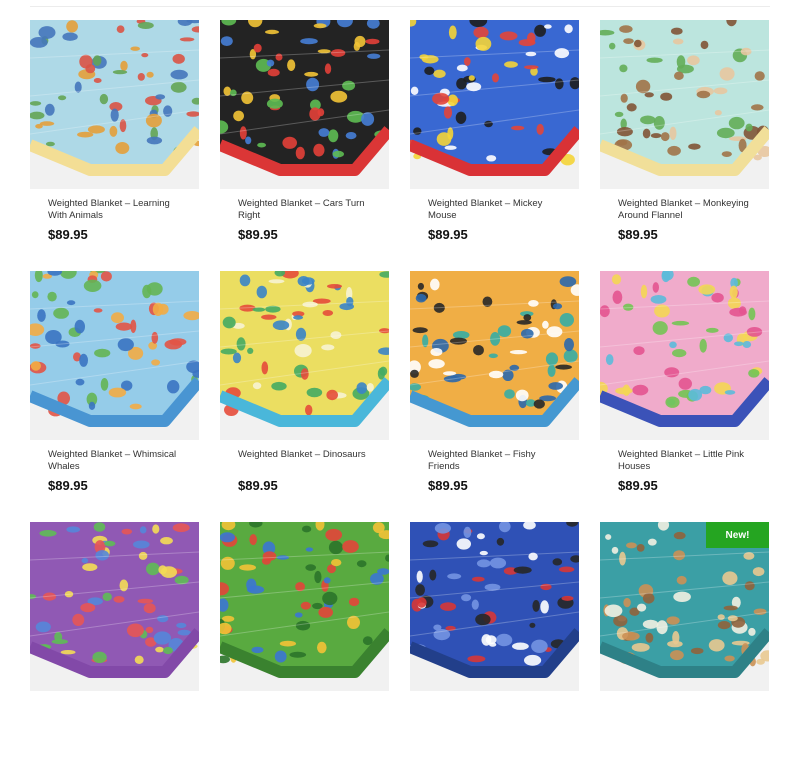 The width and height of the screenshot is (800, 773). I want to click on learning-with-animals-blanket-image, so click(114, 104).